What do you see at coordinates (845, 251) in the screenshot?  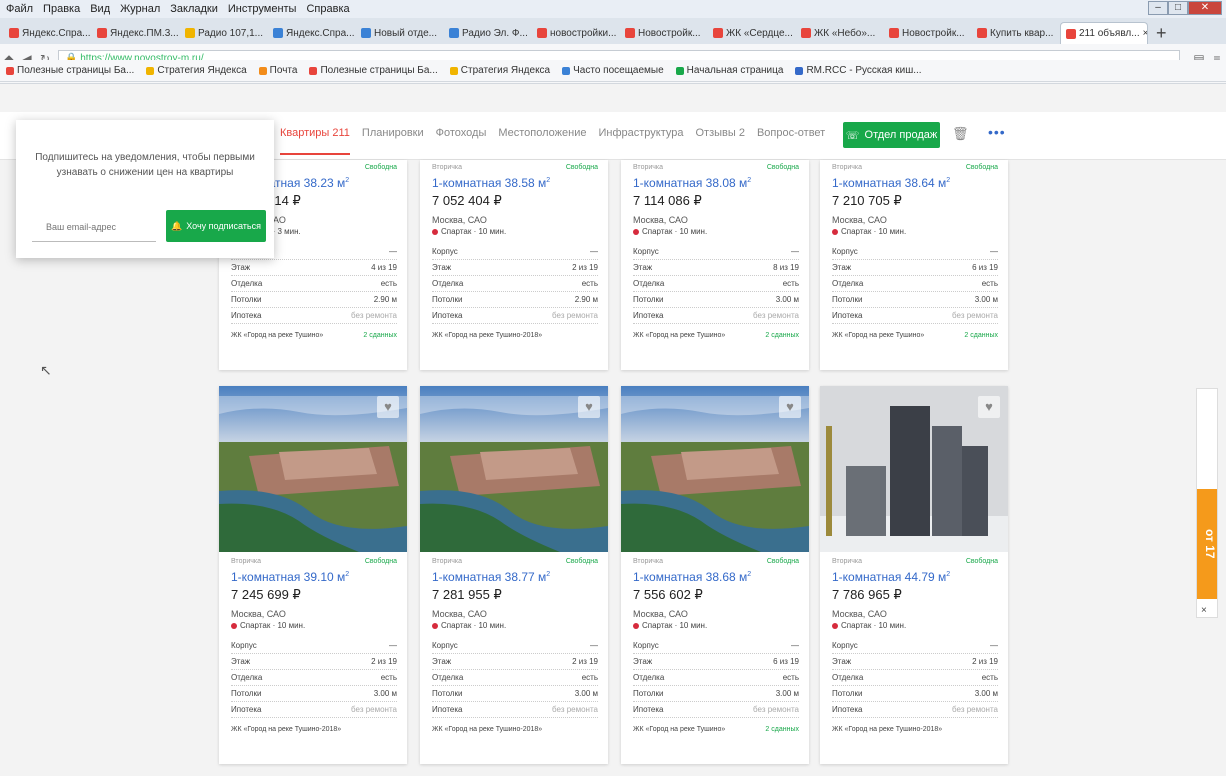 I see `spec-label: Корпус` at bounding box center [845, 251].